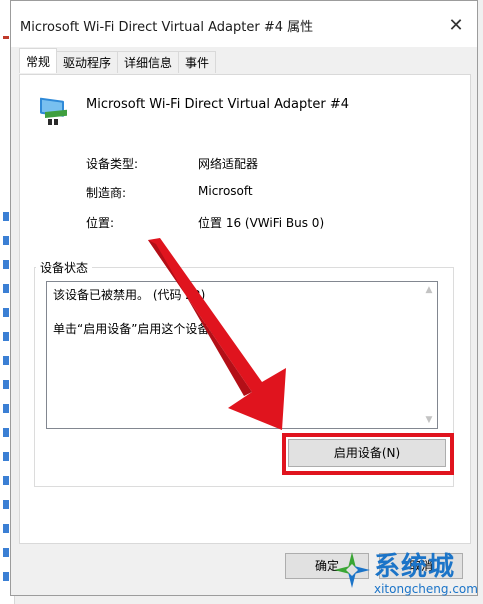 The image size is (483, 604). I want to click on tab-driver: 驱动程序, so click(87, 62).